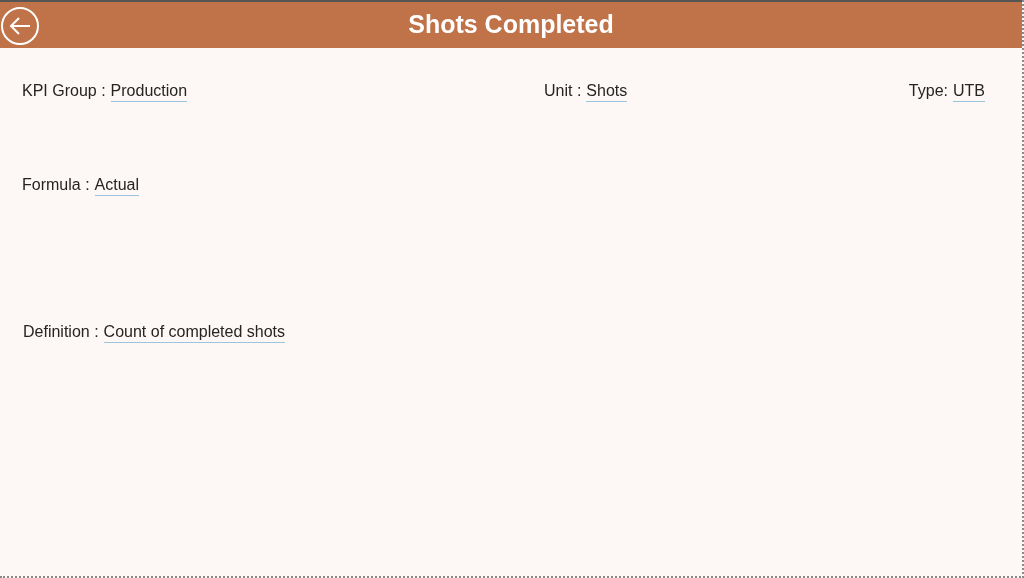 Image resolution: width=1024 pixels, height=578 pixels. What do you see at coordinates (511, 25) in the screenshot?
I see `page-title: Shots Completed` at bounding box center [511, 25].